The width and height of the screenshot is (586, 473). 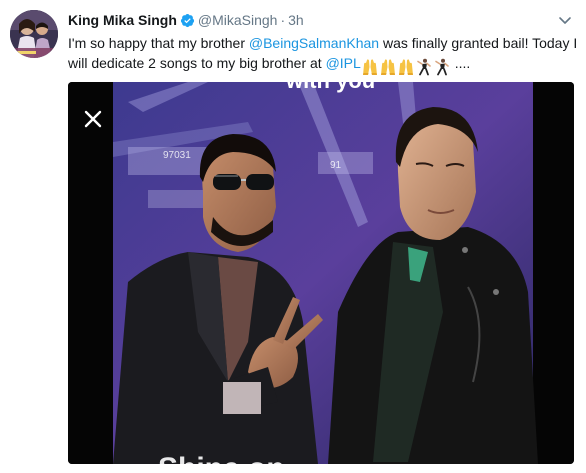 I want to click on chevron-down-icon, so click(x=565, y=20).